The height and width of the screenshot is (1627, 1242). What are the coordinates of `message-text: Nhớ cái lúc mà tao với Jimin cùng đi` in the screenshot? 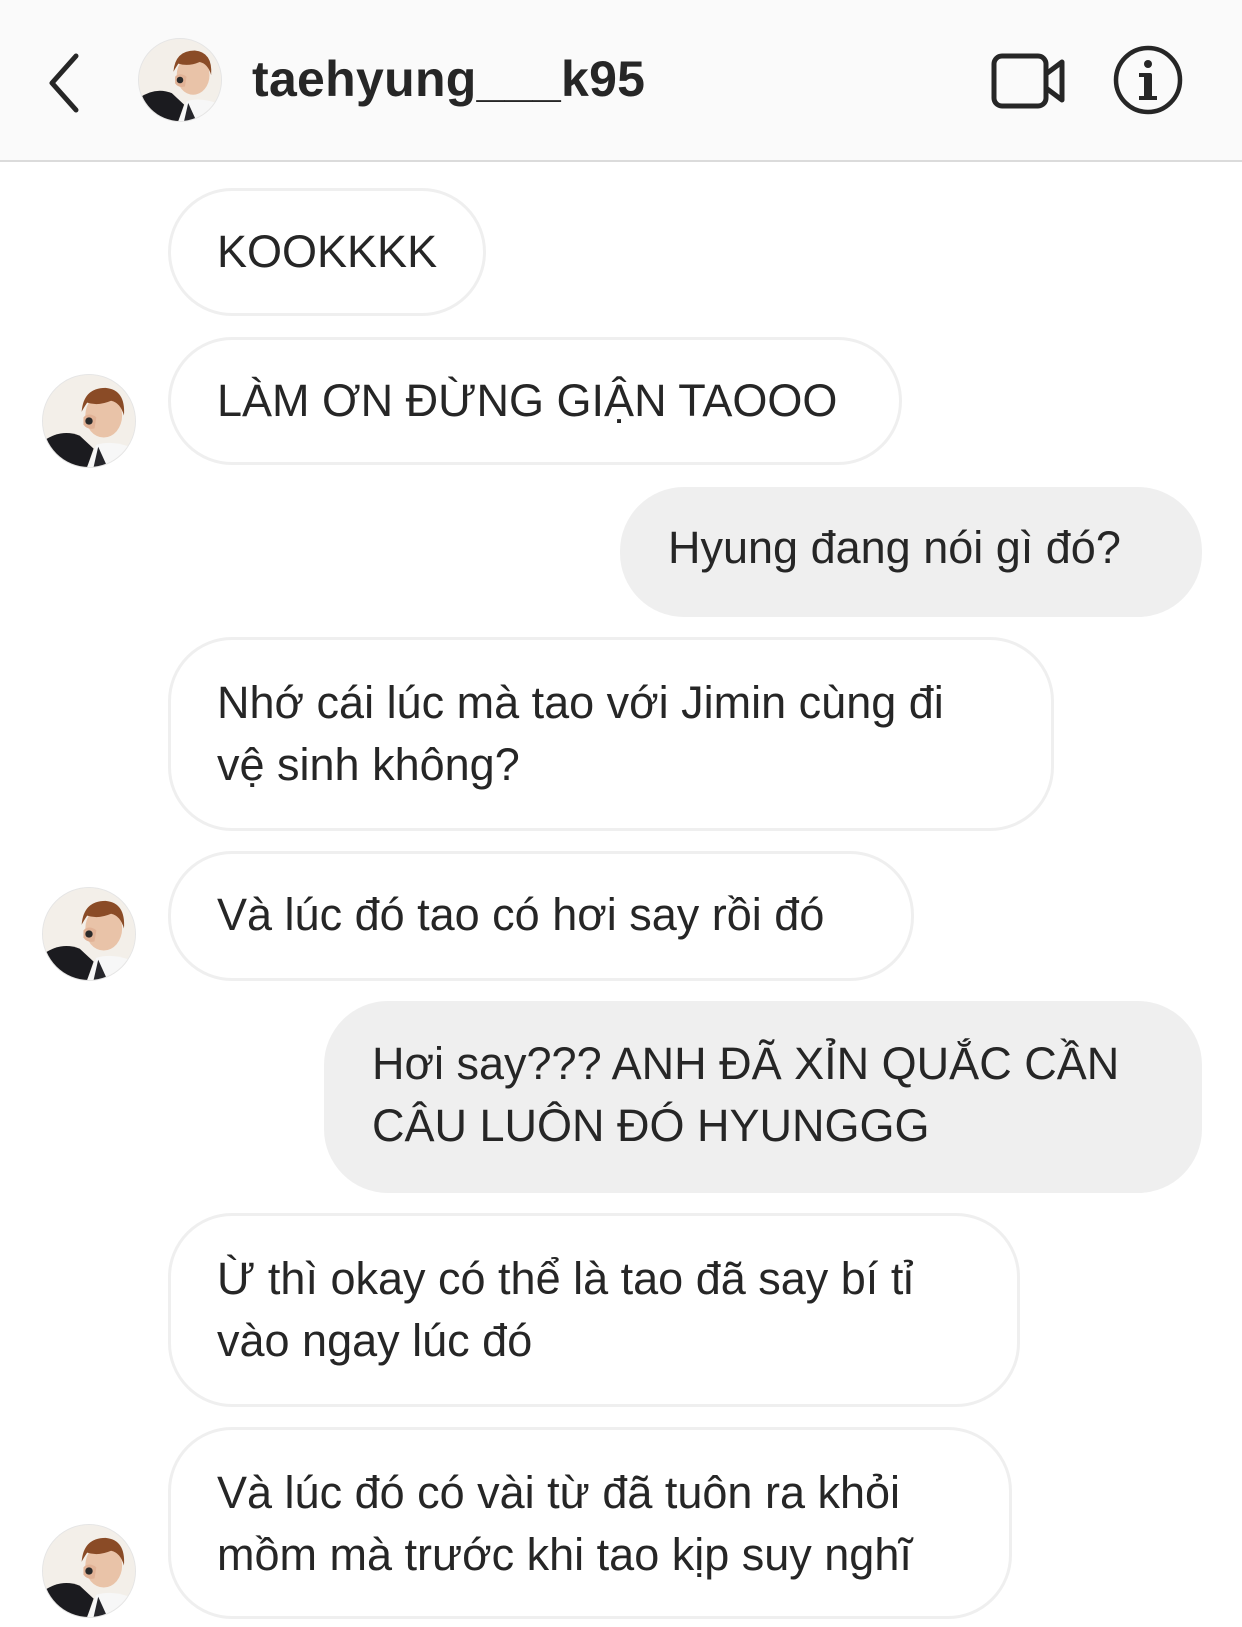 It's located at (580, 702).